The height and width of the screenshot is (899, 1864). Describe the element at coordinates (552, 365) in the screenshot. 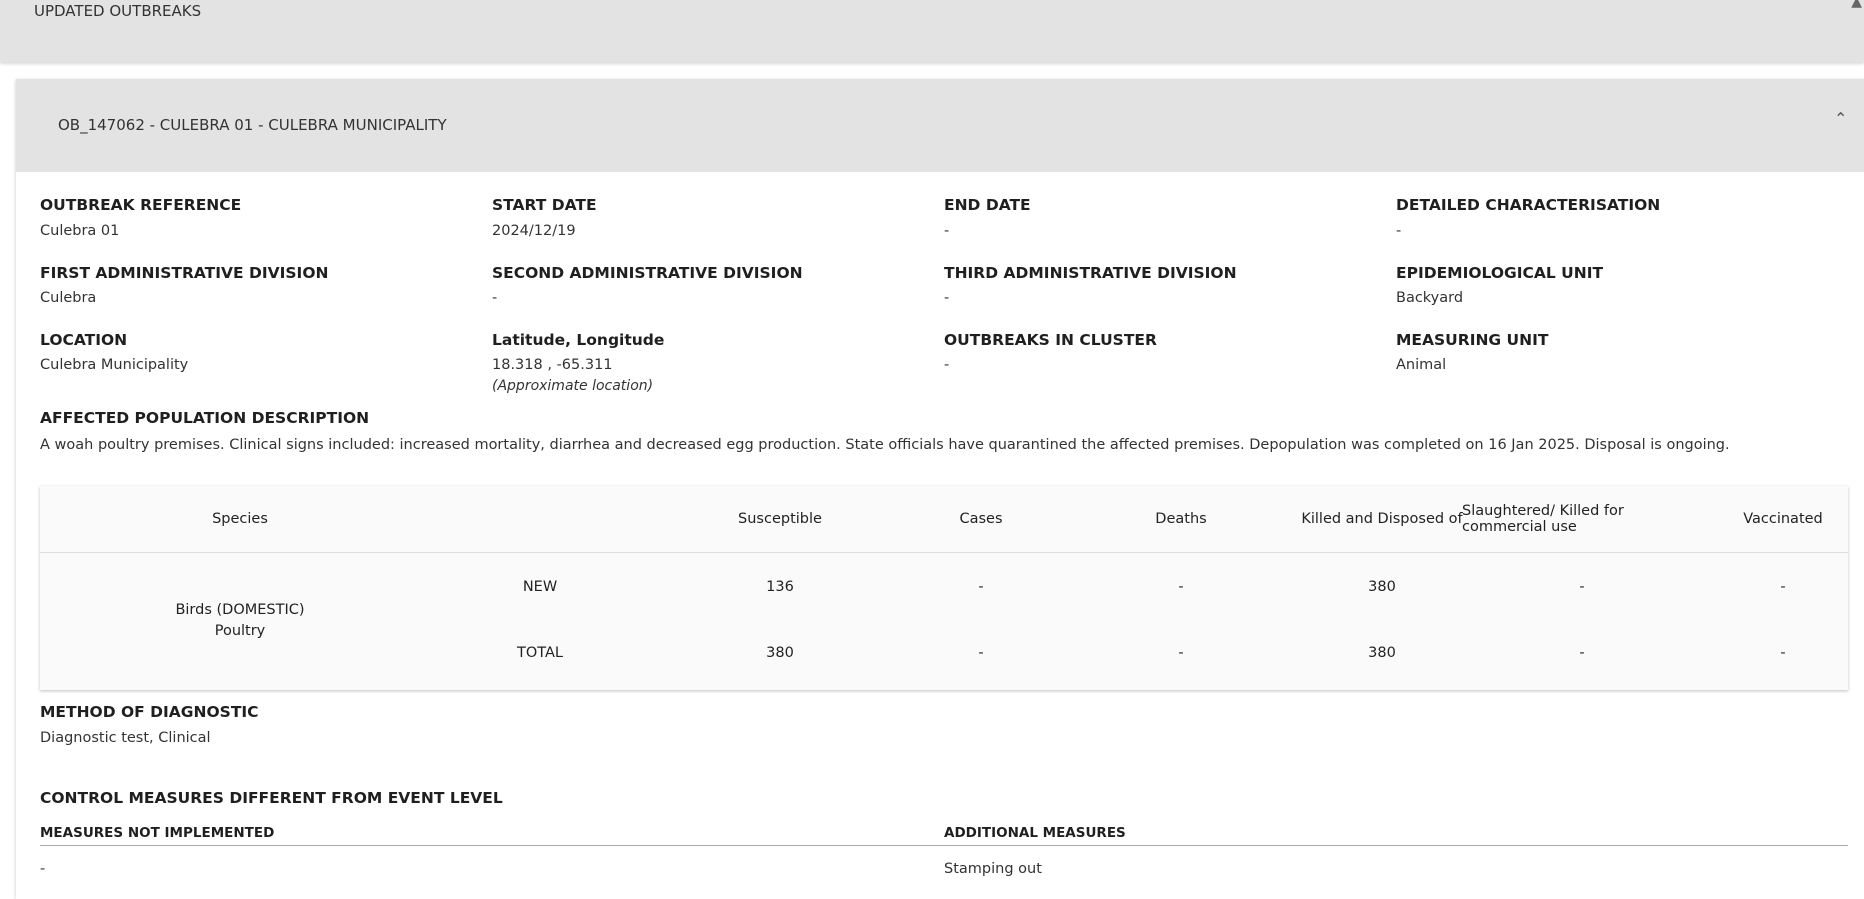

I see `field-value-lat-long: 18.318 , -65.311` at that location.